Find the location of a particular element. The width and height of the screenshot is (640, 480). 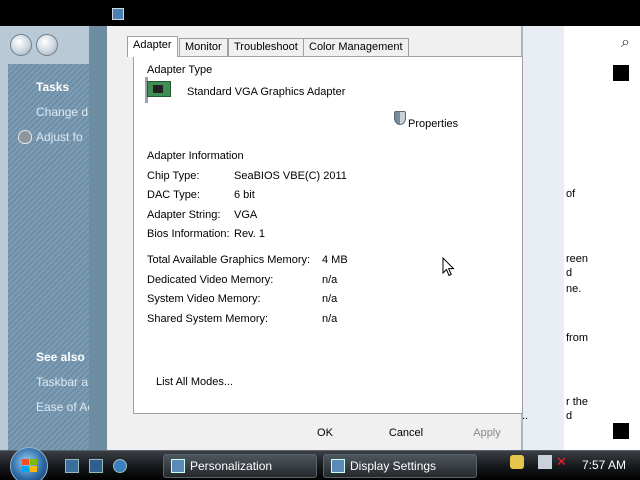

tab-color-management: Color Management is located at coordinates (356, 47).